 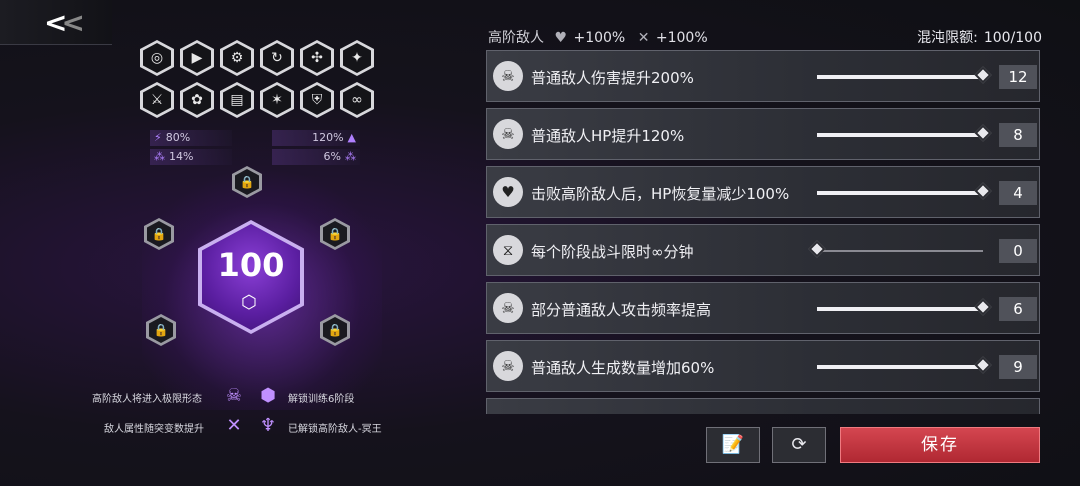 I want to click on buff-text: 敌人属性随突变数提升, so click(x=154, y=429).